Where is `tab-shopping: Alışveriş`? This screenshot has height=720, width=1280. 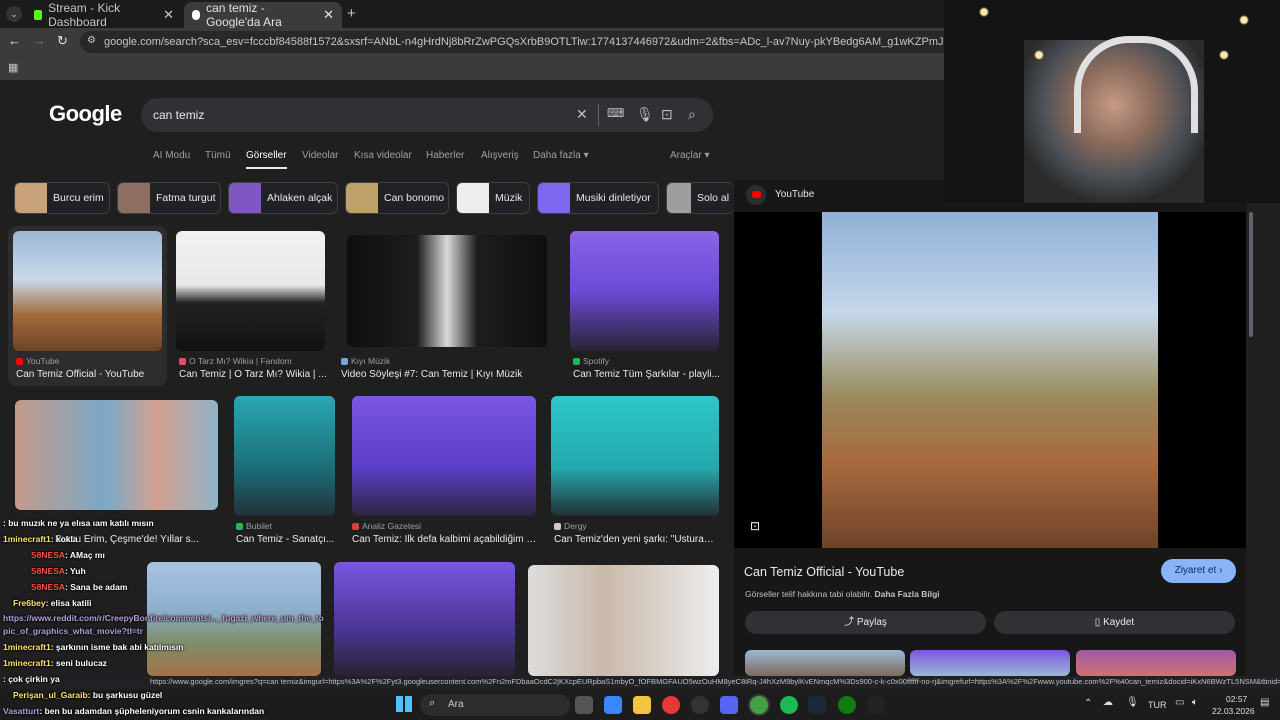 tab-shopping: Alışveriş is located at coordinates (500, 155).